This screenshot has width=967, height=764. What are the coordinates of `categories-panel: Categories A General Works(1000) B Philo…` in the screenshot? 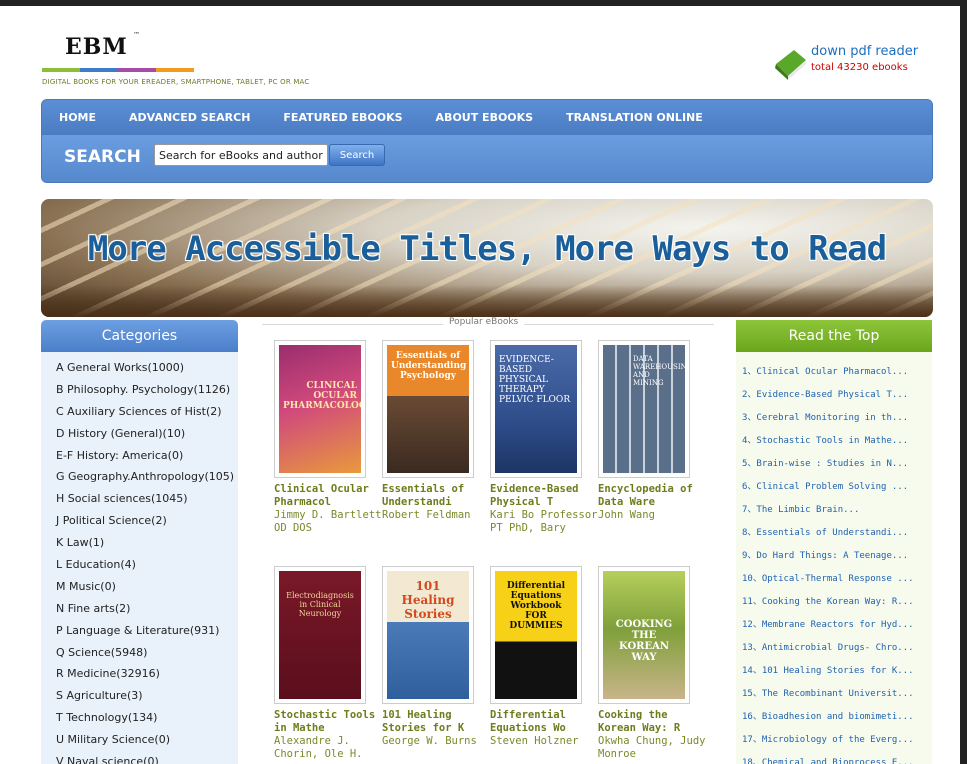 It's located at (139, 542).